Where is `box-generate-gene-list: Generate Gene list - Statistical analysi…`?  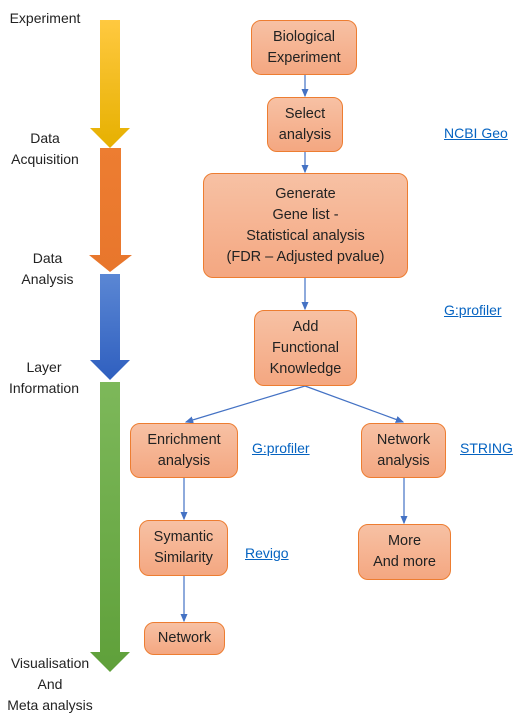 box-generate-gene-list: Generate Gene list - Statistical analysi… is located at coordinates (305, 225).